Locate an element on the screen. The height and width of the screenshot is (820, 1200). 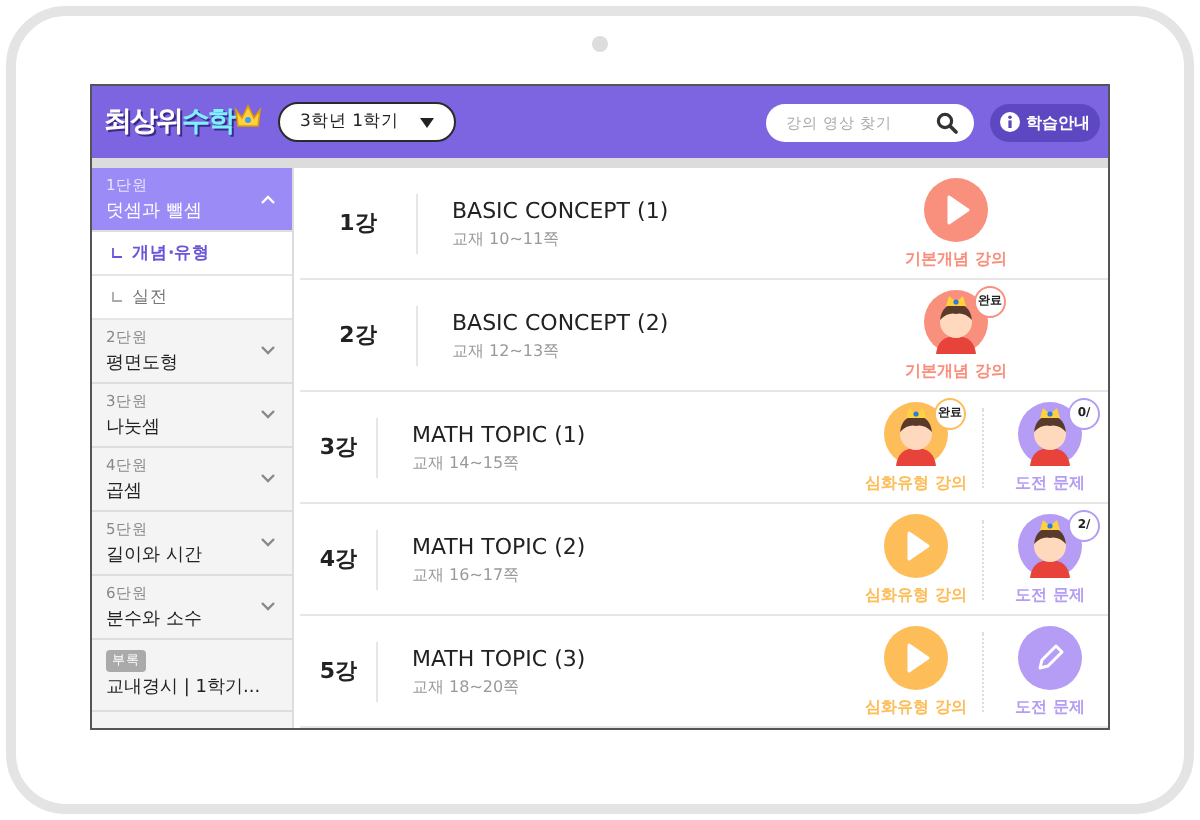
lesson-title: BASIC CONCEPT (1) is located at coordinates (561, 210).